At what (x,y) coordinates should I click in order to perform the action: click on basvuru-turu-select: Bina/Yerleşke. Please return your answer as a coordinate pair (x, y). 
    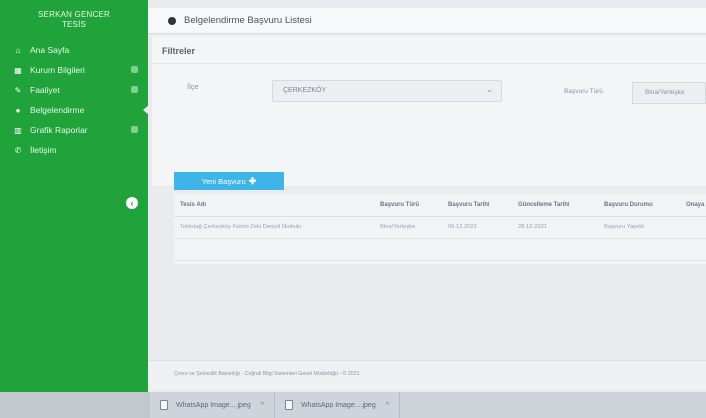
    Looking at the image, I should click on (669, 93).